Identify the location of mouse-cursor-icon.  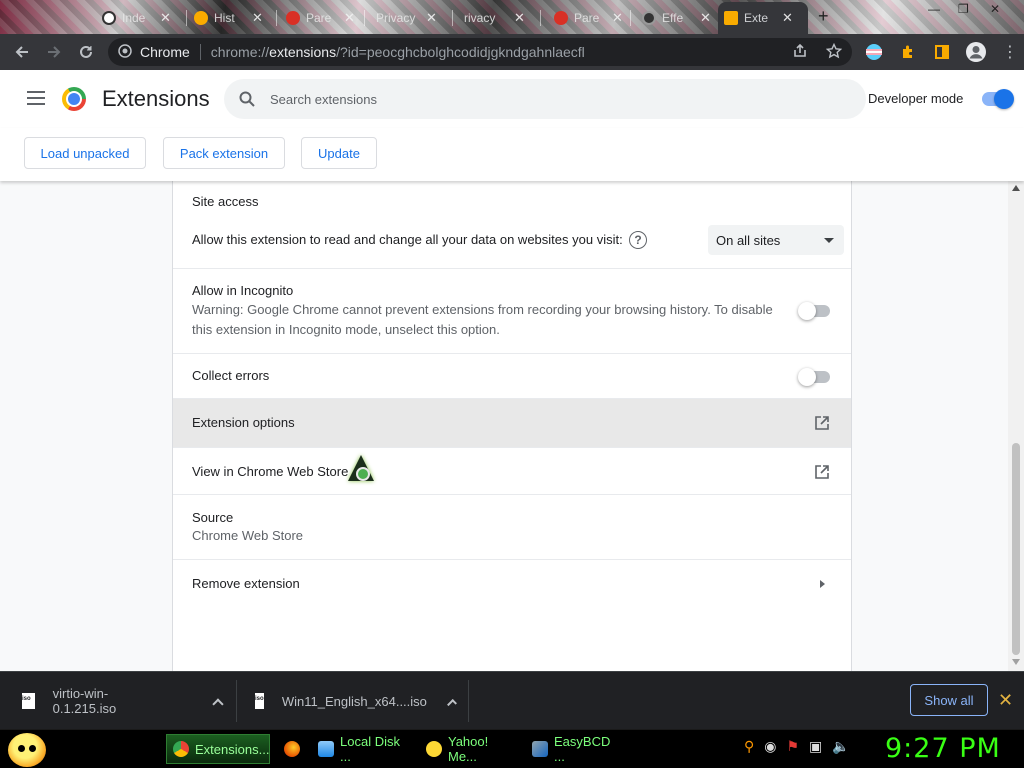
(361, 468).